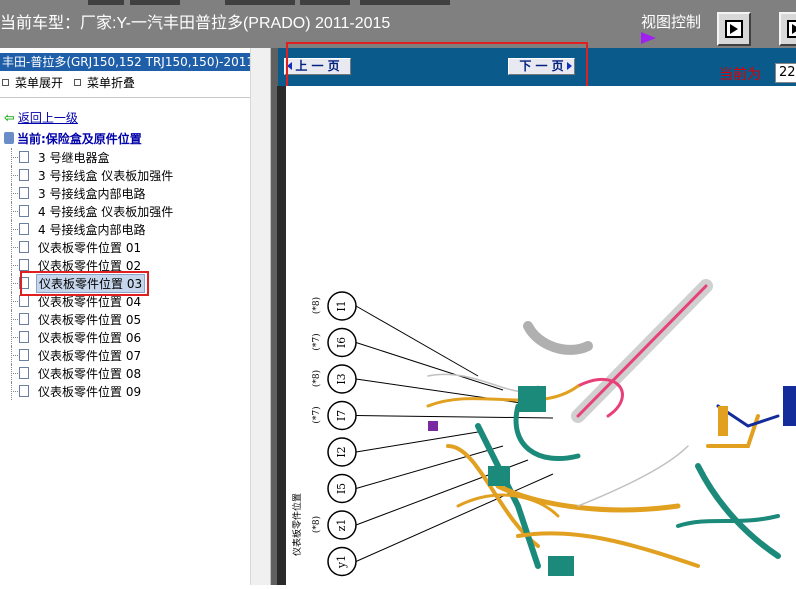  Describe the element at coordinates (785, 73) in the screenshot. I see `current-page-input: 22` at that location.